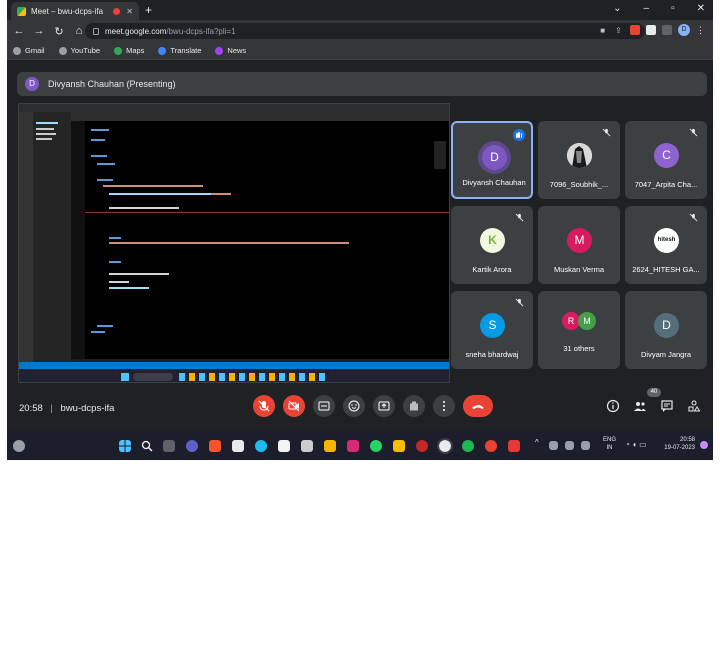 Image resolution: width=720 pixels, height=669 pixels. I want to click on windows-taskbar: ^ ENG IN ◔ ◖ ▭ 20:58 19-07-2023, so click(360, 445).